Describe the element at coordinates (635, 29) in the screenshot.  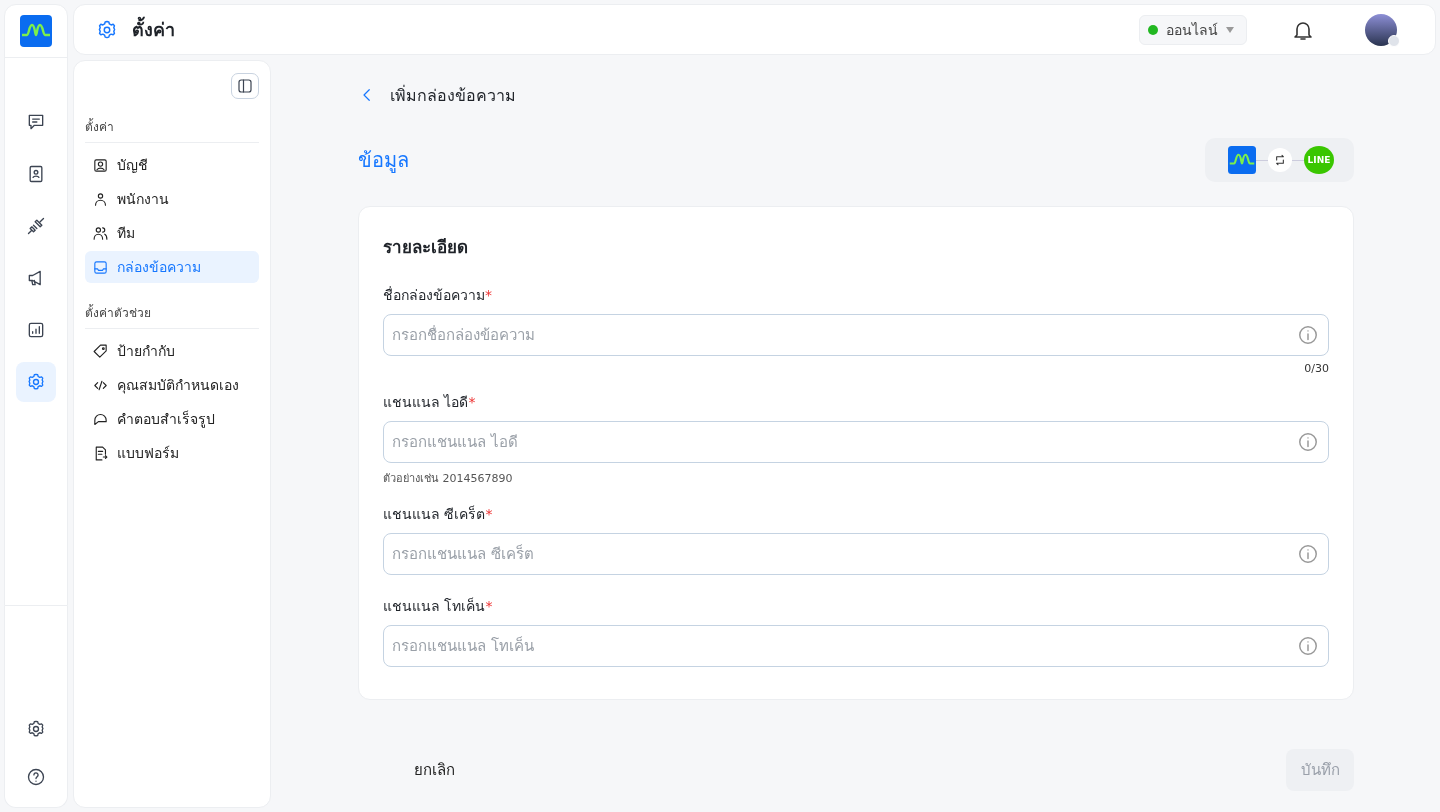
I see `page-title: ตั้งค่า` at that location.